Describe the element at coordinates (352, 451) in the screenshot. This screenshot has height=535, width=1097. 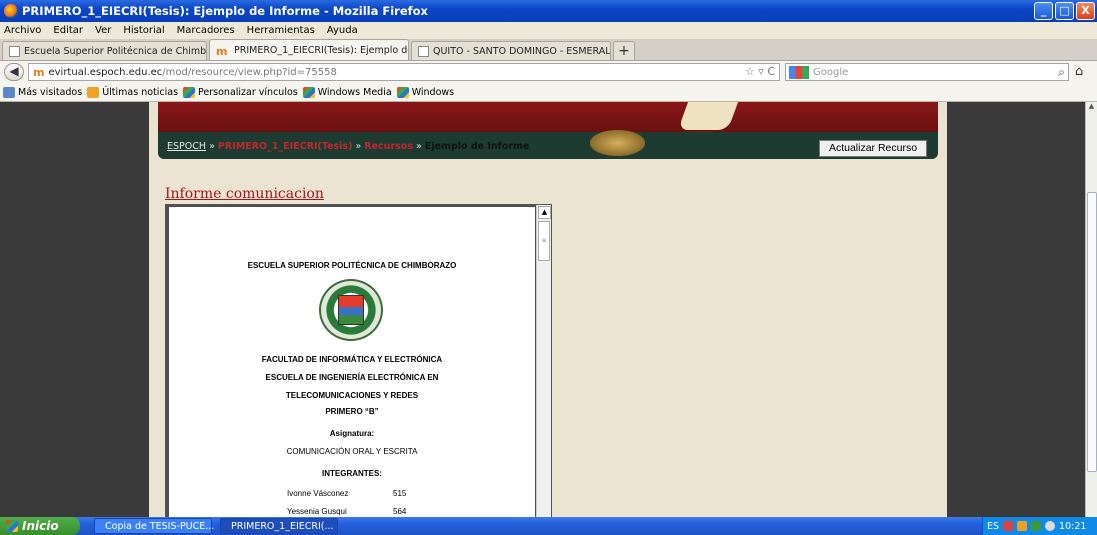
I see `doc-subject: COMUNICACIÓN ORAL Y ESCRITA` at that location.